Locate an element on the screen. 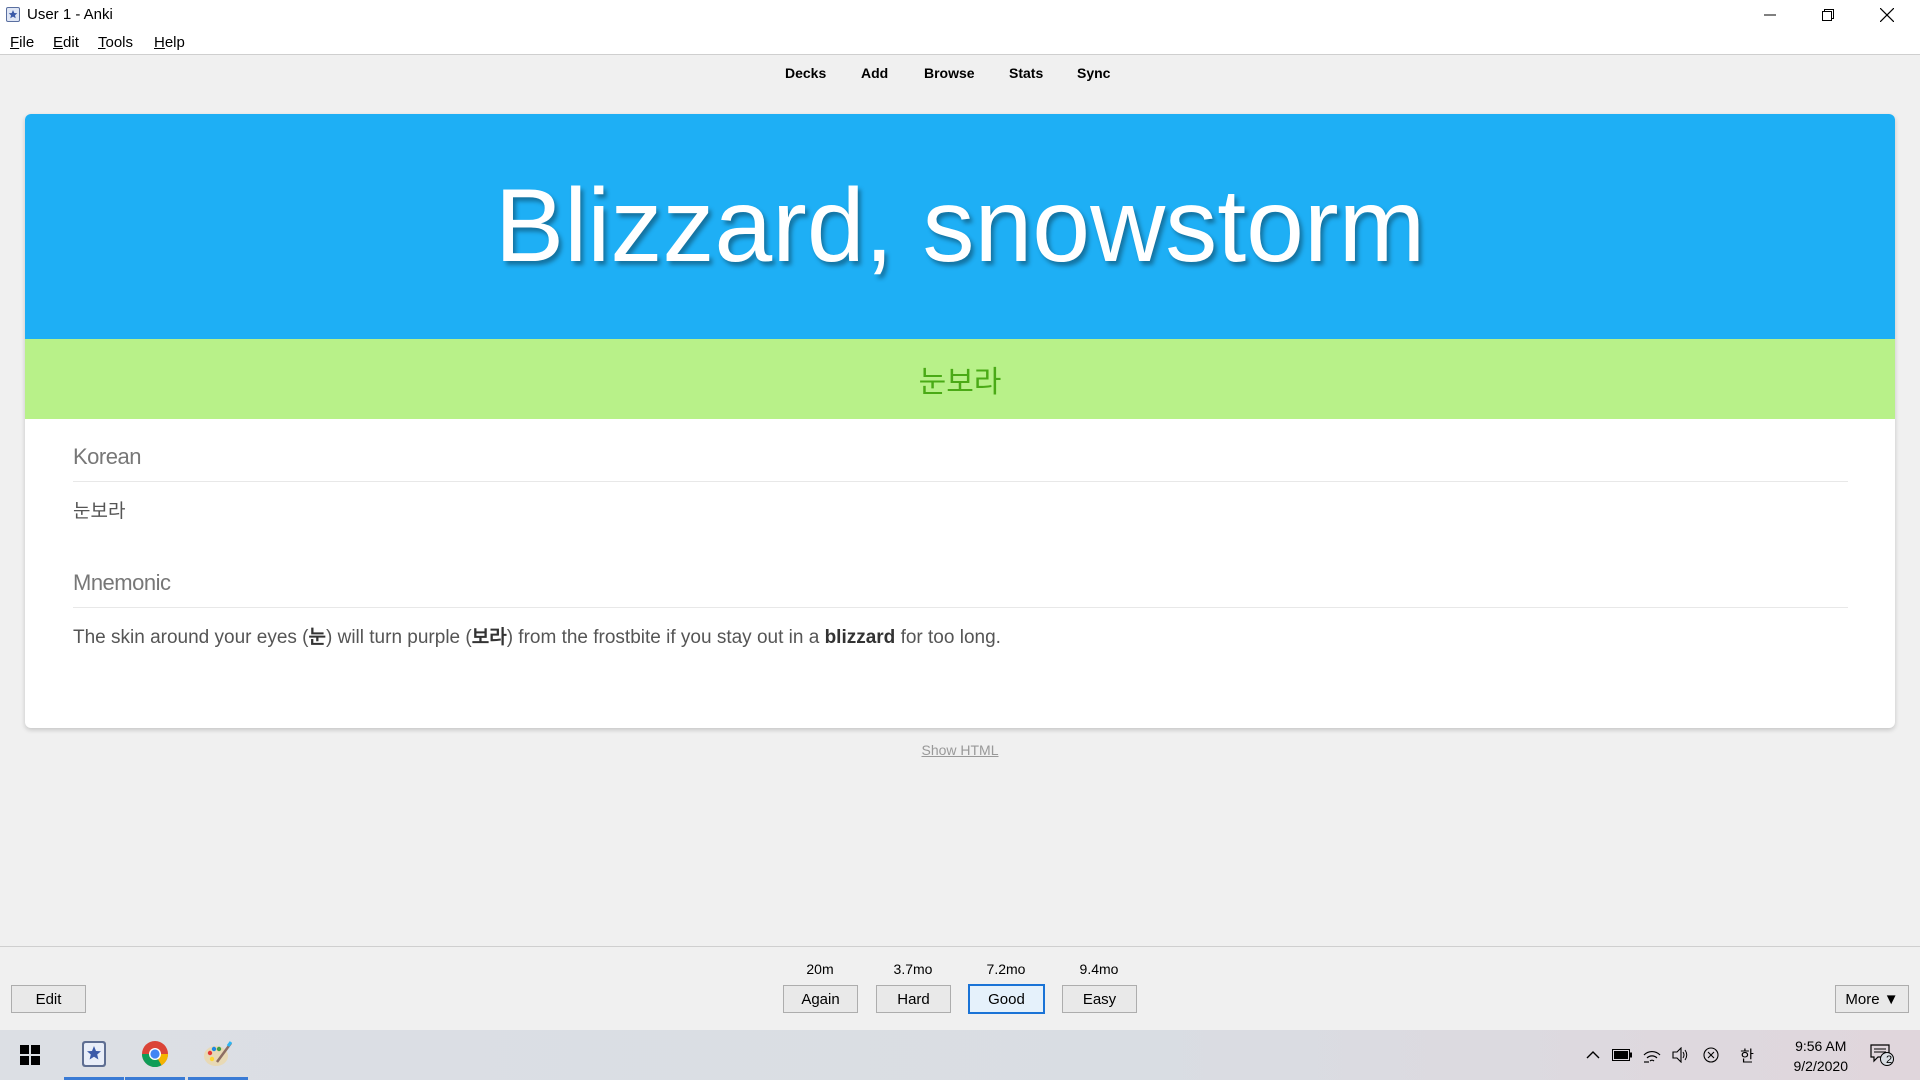  menu-tools: Tools is located at coordinates (115, 42).